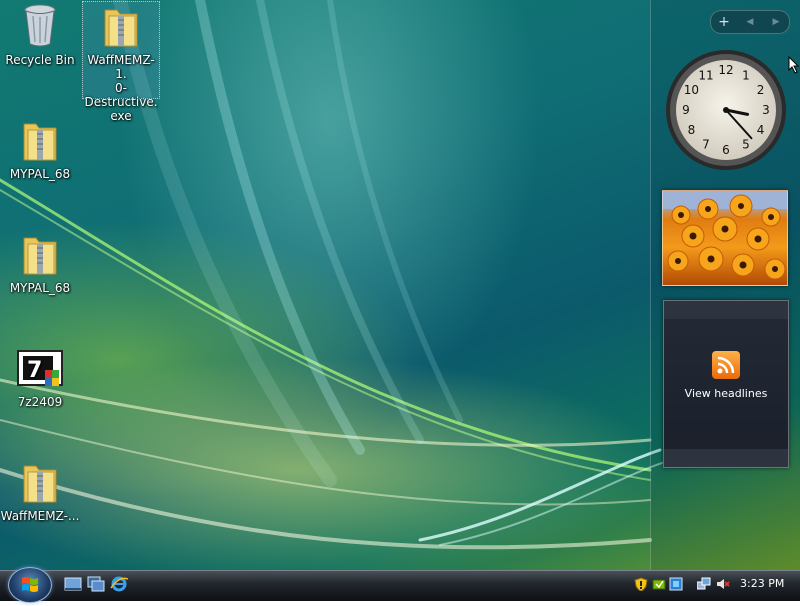 The width and height of the screenshot is (800, 606). What do you see at coordinates (794, 65) in the screenshot?
I see `mouse-cursor-icon` at bounding box center [794, 65].